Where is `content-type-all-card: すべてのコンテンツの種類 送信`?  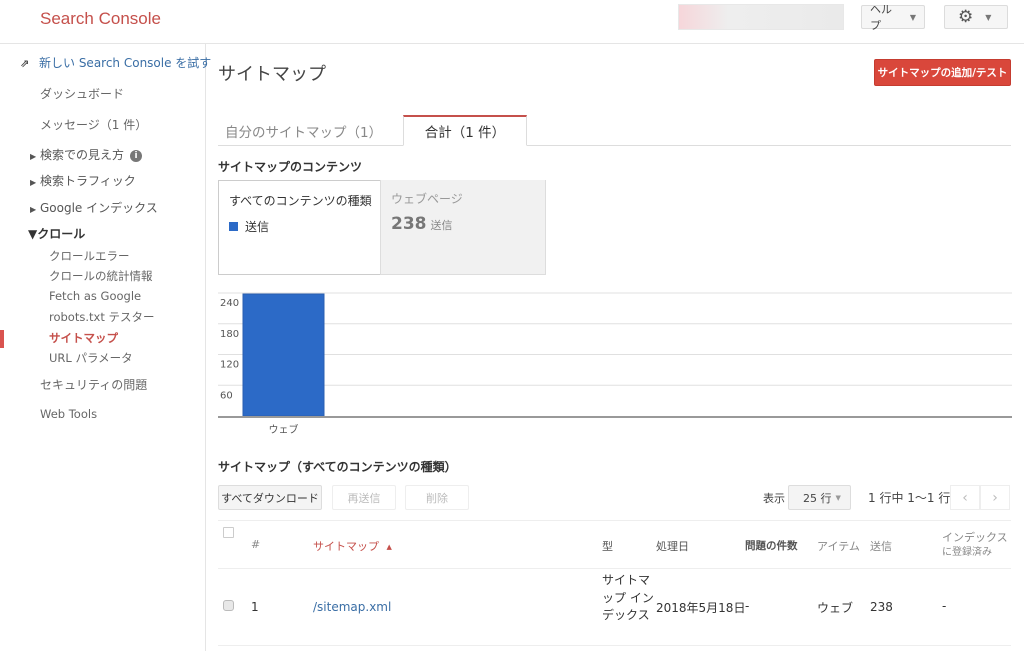 content-type-all-card: すべてのコンテンツの種類 送信 is located at coordinates (299, 227).